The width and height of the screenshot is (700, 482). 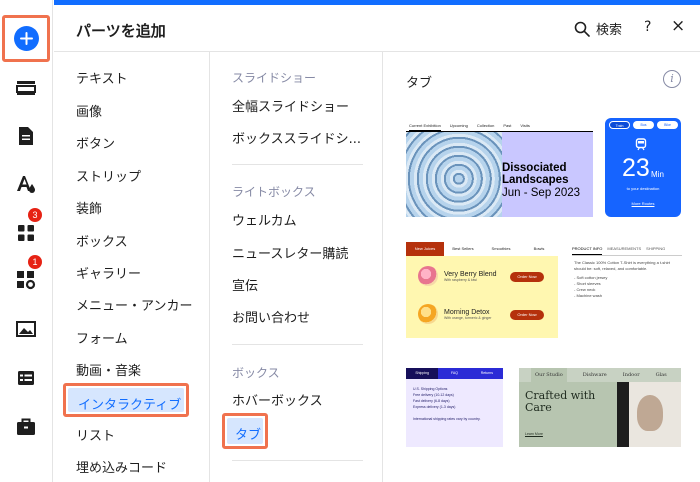 I want to click on preset-tab: Bike, so click(x=667, y=125).